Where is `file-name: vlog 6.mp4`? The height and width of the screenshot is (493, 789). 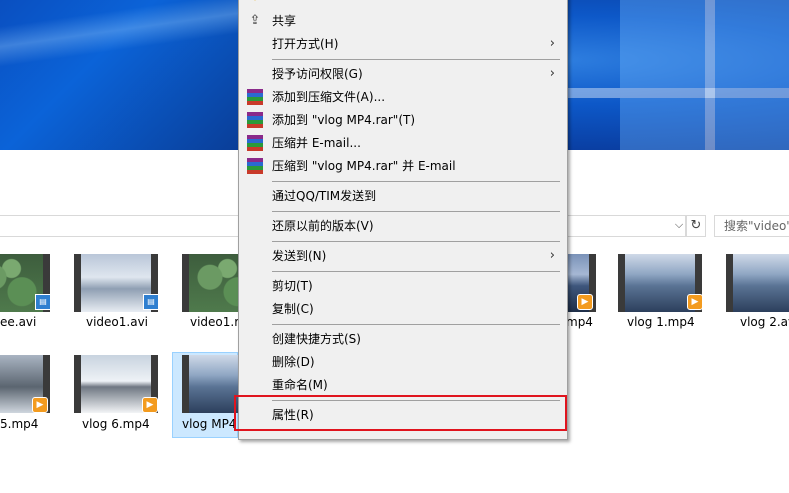 file-name: vlog 6.mp4 is located at coordinates (116, 424).